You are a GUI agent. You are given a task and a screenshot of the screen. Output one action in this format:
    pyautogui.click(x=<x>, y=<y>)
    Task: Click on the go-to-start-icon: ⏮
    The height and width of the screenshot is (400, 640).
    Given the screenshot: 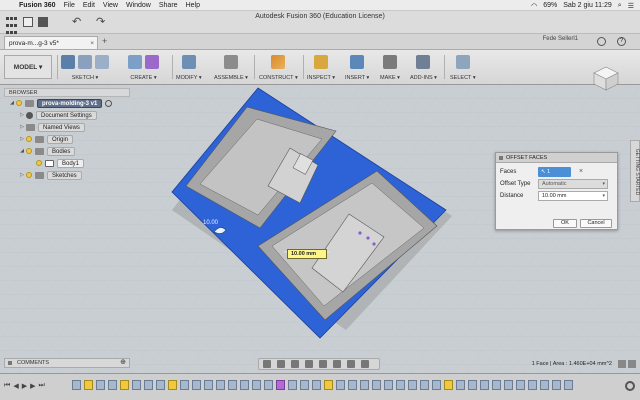 What is the action you would take?
    pyautogui.click(x=7, y=386)
    